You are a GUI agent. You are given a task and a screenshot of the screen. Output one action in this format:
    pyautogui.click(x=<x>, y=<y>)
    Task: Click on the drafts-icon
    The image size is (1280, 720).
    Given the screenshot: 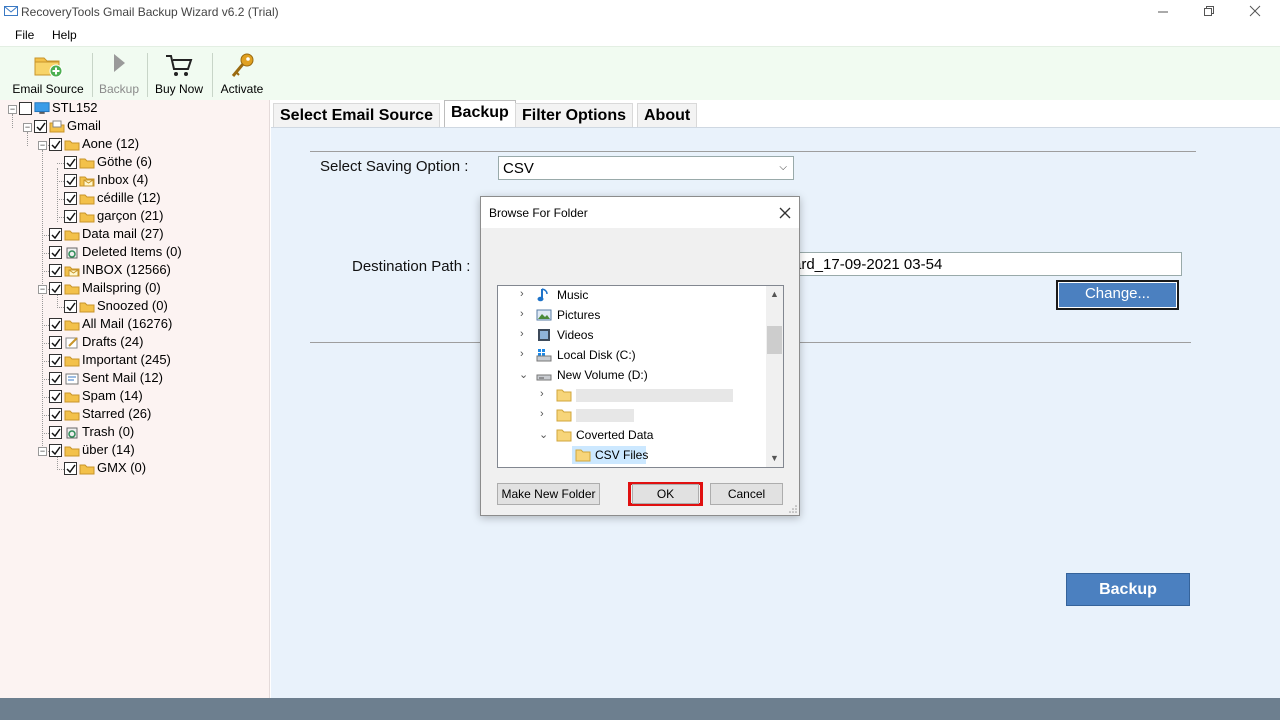 What is the action you would take?
    pyautogui.click(x=71, y=343)
    